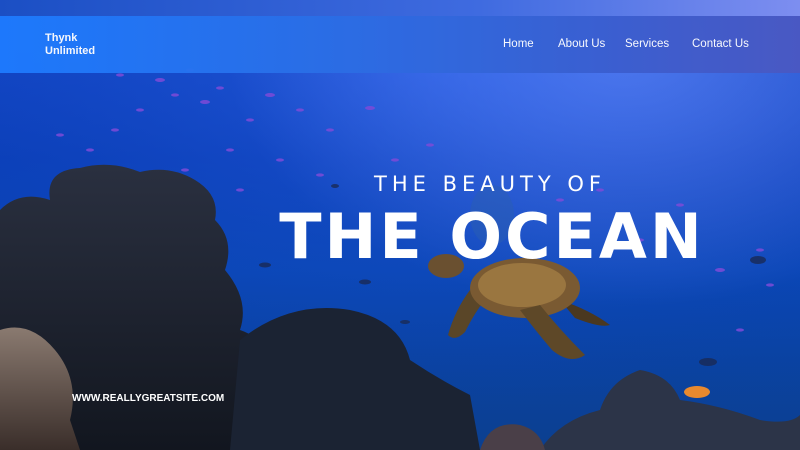 Image resolution: width=800 pixels, height=450 pixels. Describe the element at coordinates (148, 398) in the screenshot. I see `website-link: WWW.REALLYGREATSITE.COM` at that location.